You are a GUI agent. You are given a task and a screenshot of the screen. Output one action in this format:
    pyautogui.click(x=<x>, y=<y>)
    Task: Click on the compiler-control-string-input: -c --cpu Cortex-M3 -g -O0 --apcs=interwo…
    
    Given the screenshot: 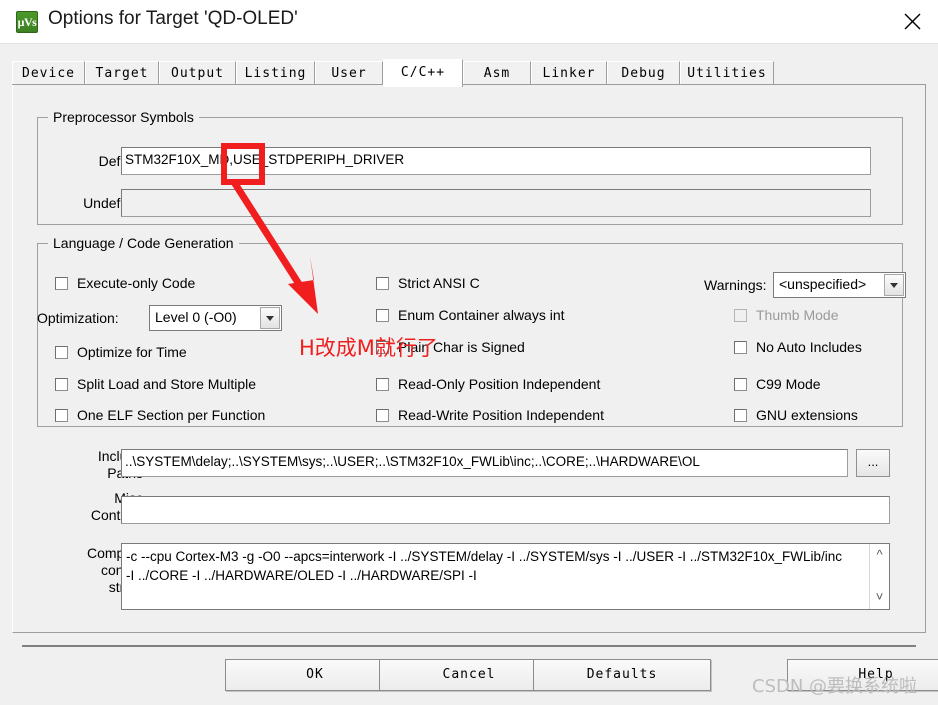 What is the action you would take?
    pyautogui.click(x=505, y=576)
    